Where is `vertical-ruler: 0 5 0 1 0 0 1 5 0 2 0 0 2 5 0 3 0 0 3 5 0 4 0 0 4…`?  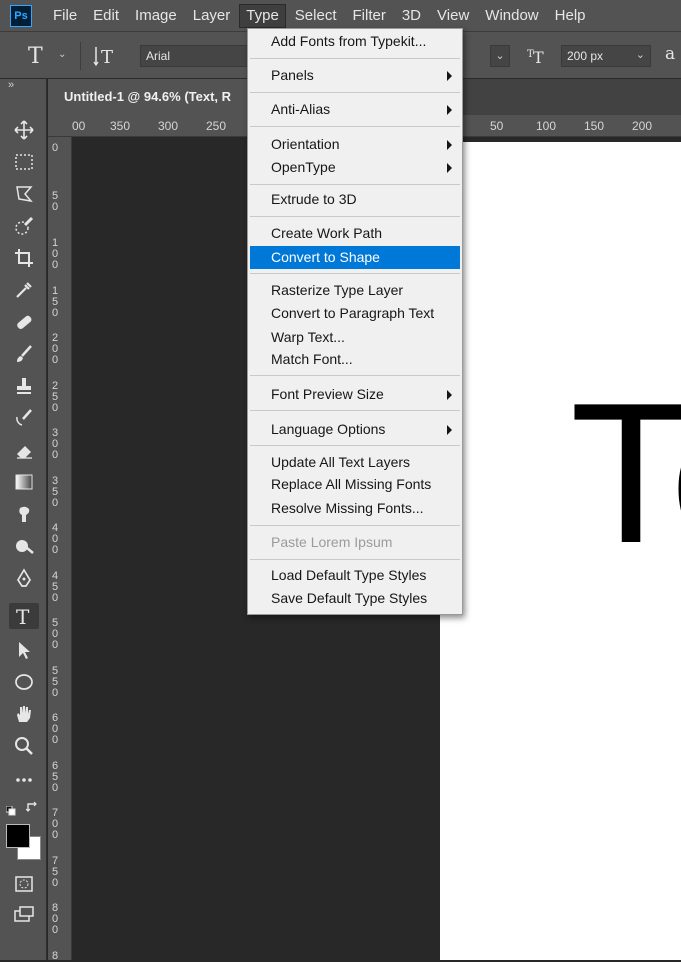
vertical-ruler: 0 5 0 1 0 0 1 5 0 2 0 0 2 5 0 3 0 0 3 5 0 4 0 0 4… is located at coordinates (60, 549).